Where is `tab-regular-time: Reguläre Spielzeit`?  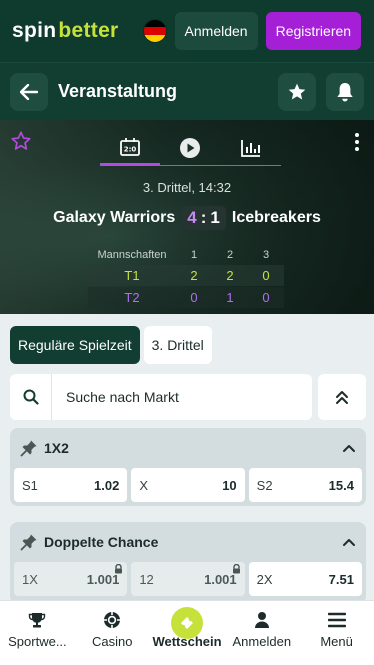
tab-regular-time: Reguläre Spielzeit is located at coordinates (75, 345).